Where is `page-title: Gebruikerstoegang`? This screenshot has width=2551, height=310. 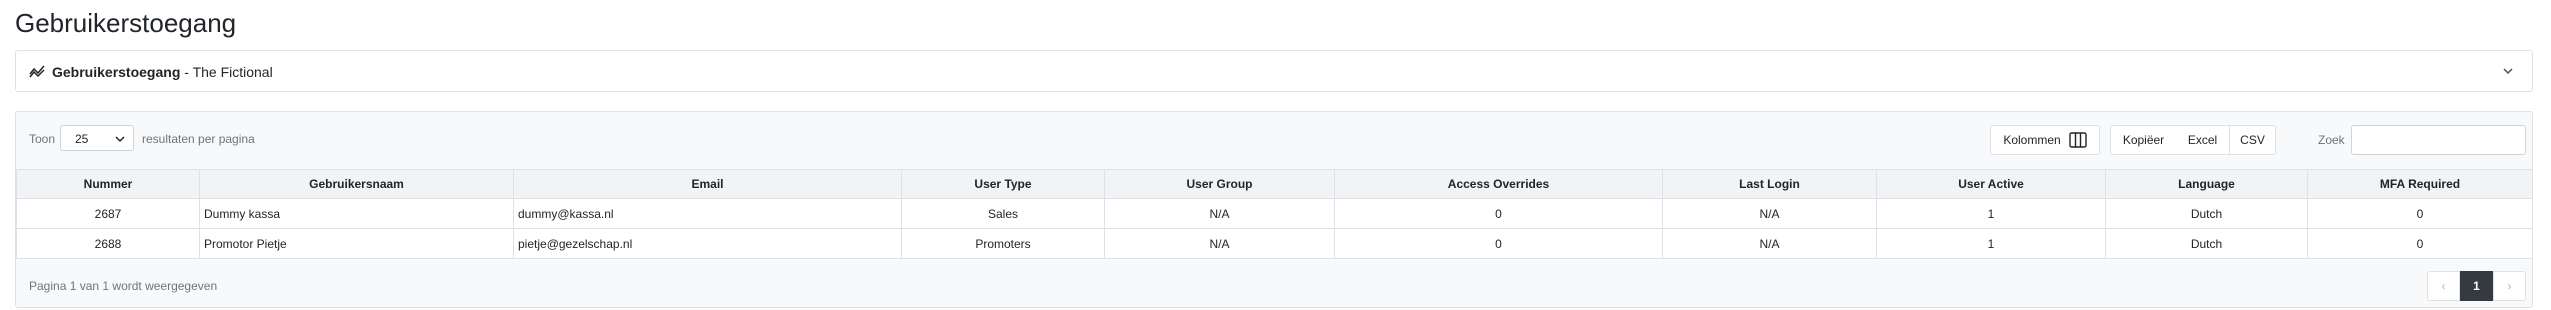
page-title: Gebruikerstoegang is located at coordinates (126, 23).